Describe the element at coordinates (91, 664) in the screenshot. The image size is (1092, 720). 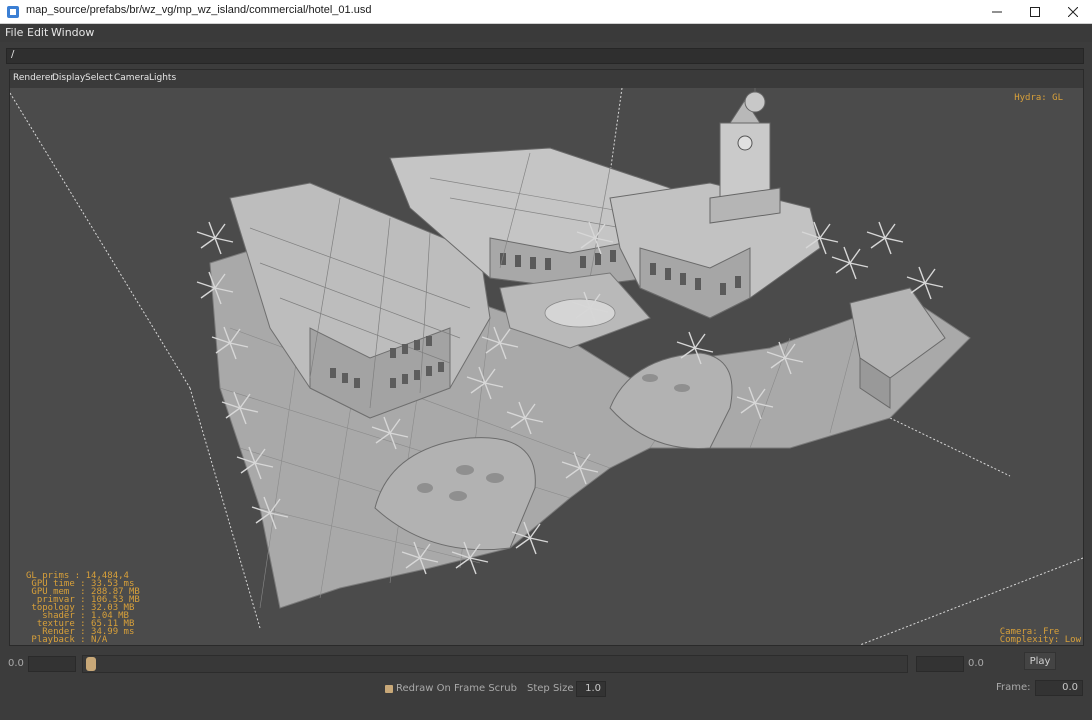
I see `frame-slider-handle` at that location.